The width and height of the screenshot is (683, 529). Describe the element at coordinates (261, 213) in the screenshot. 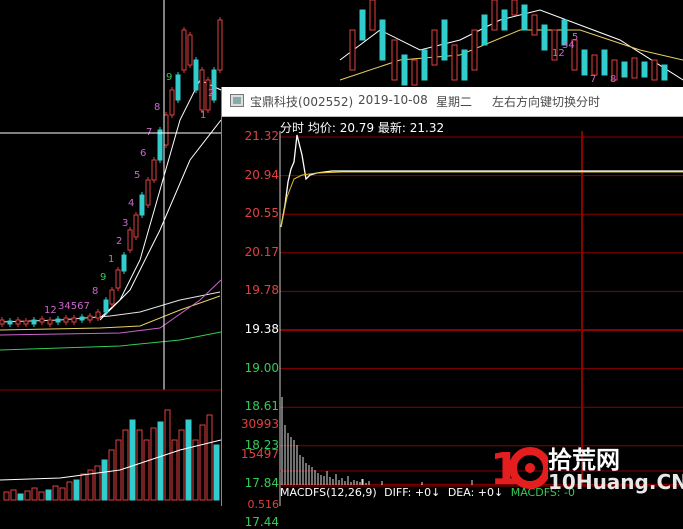

I see `price-level-label: 20.55` at that location.